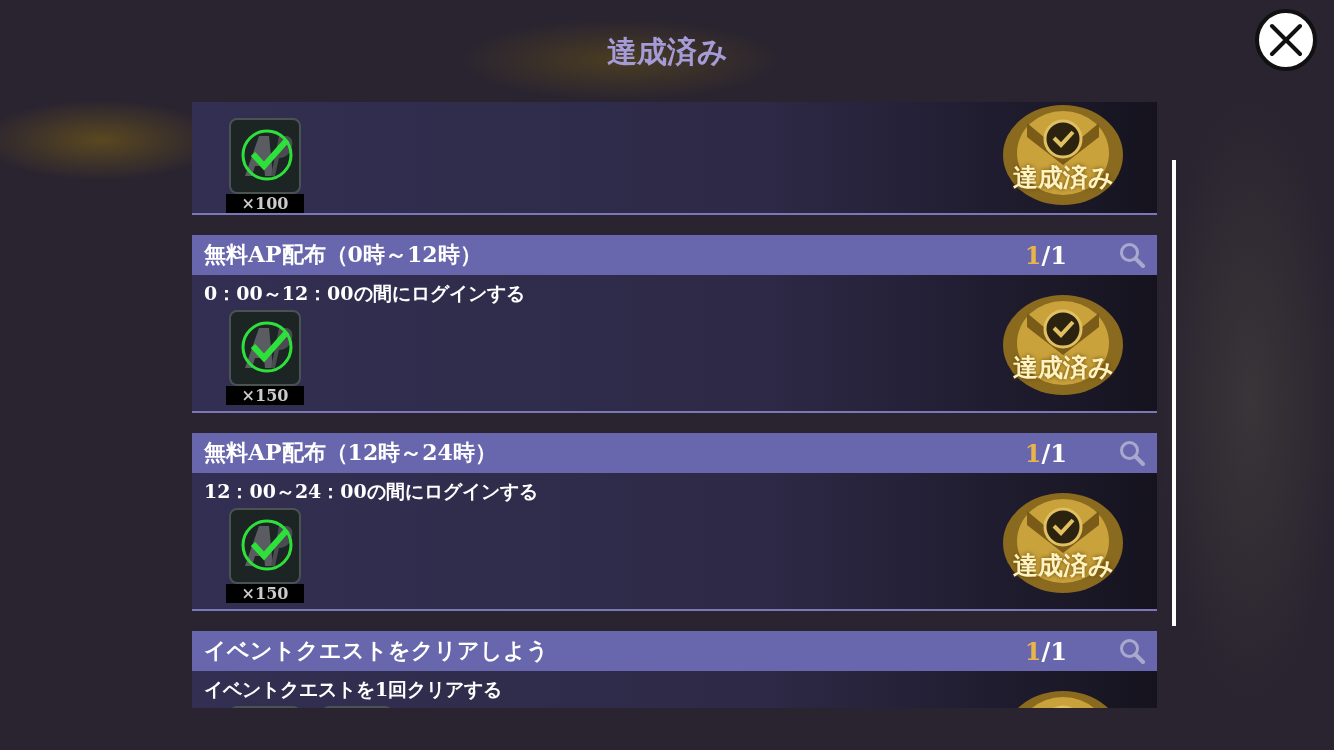  Describe the element at coordinates (377, 650) in the screenshot. I see `mission-title: イベントクエストをクリアしよう` at that location.